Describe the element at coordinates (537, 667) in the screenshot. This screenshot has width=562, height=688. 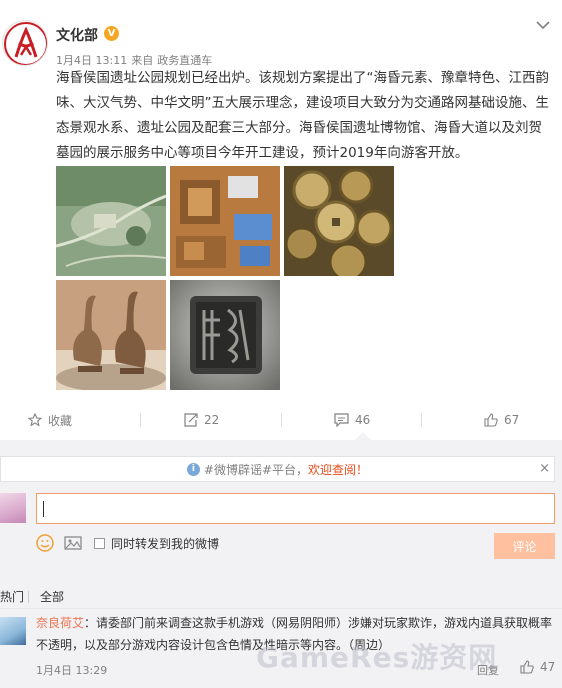
I see `comment-like-button: 47` at that location.